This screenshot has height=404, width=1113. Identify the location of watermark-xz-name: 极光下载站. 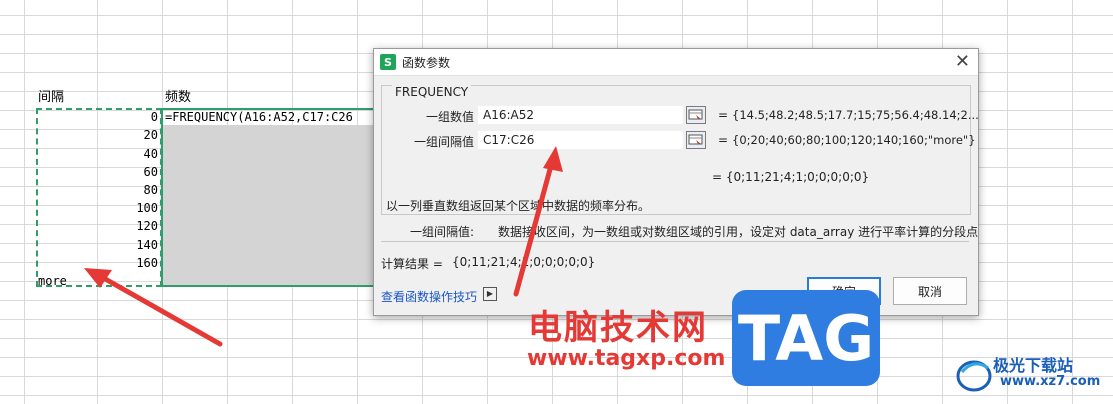
(1033, 365).